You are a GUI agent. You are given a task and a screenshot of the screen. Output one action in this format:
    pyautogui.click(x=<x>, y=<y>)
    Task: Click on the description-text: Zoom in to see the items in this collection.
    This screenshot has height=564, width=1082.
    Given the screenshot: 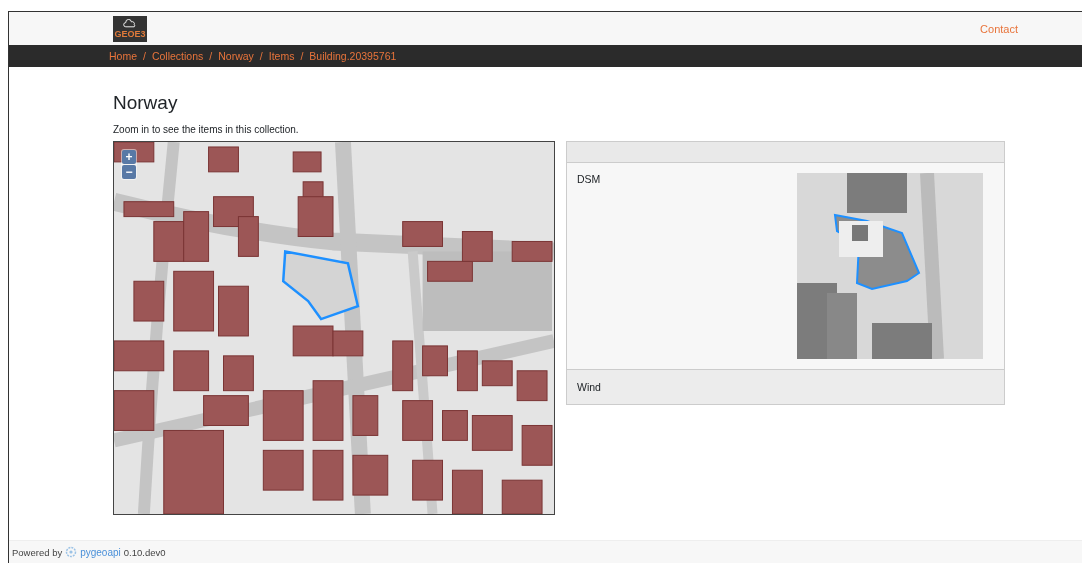 What is the action you would take?
    pyautogui.click(x=206, y=129)
    